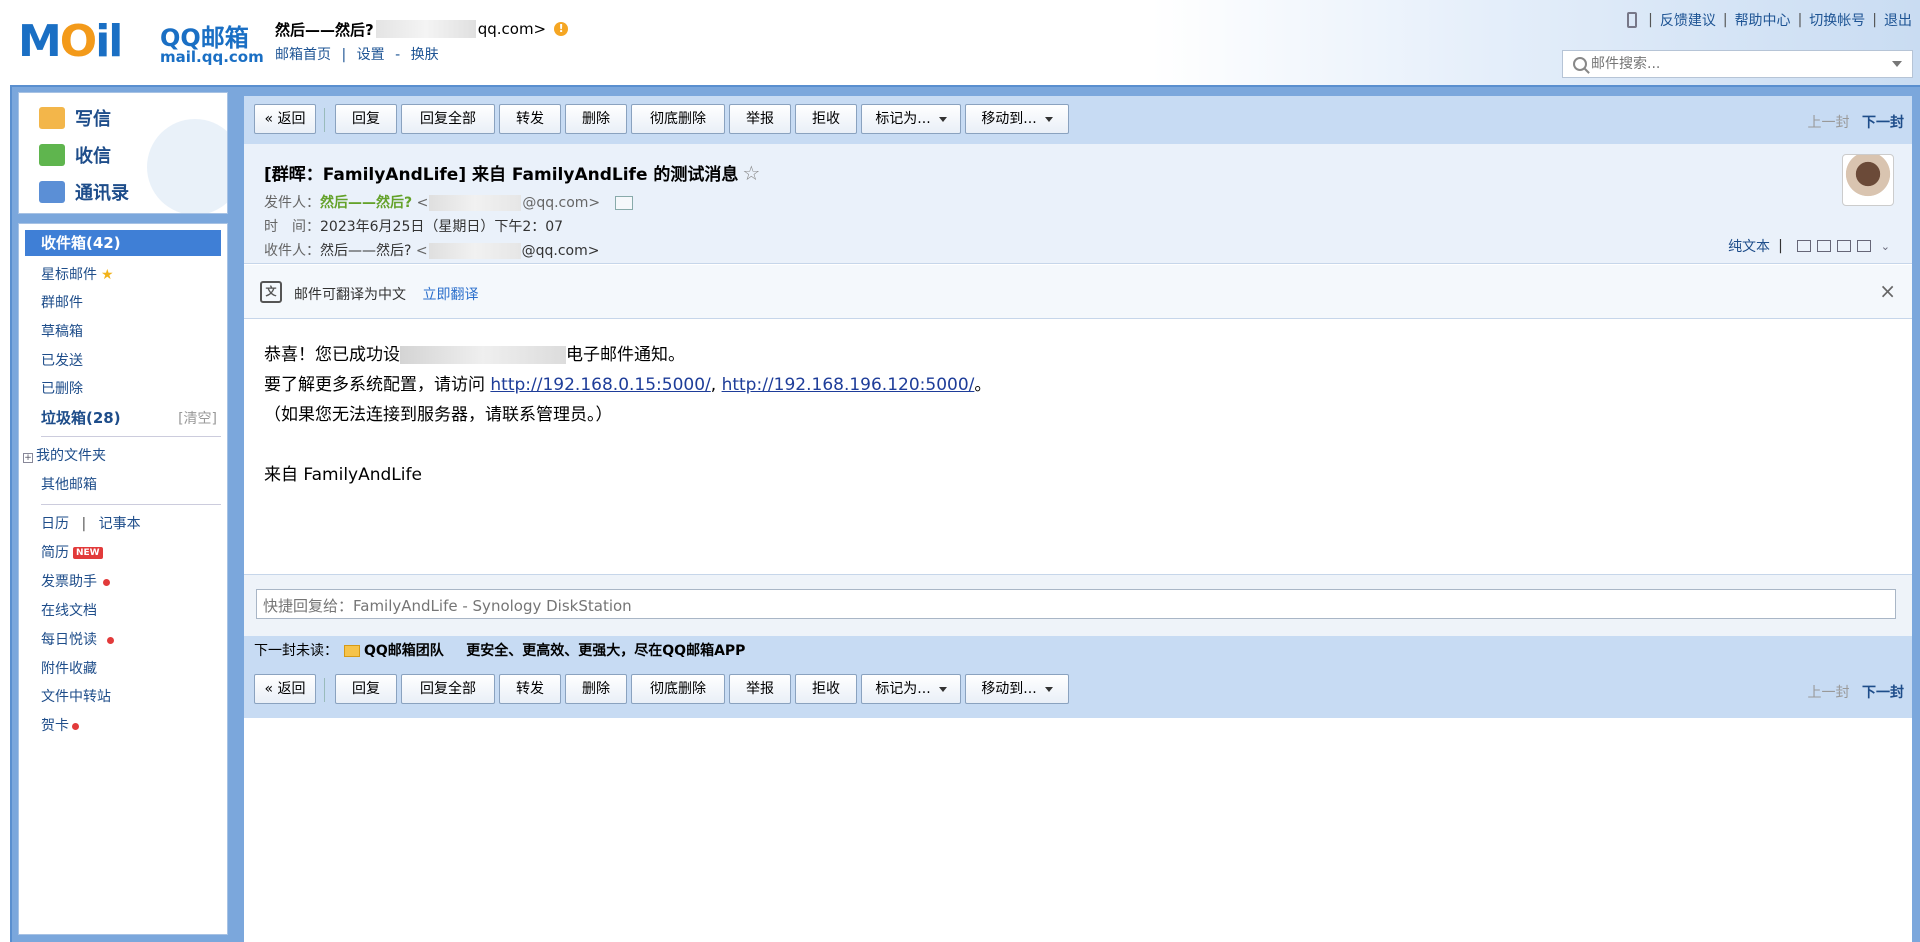  Describe the element at coordinates (75, 155) in the screenshot. I see `receive-button: 收信` at that location.